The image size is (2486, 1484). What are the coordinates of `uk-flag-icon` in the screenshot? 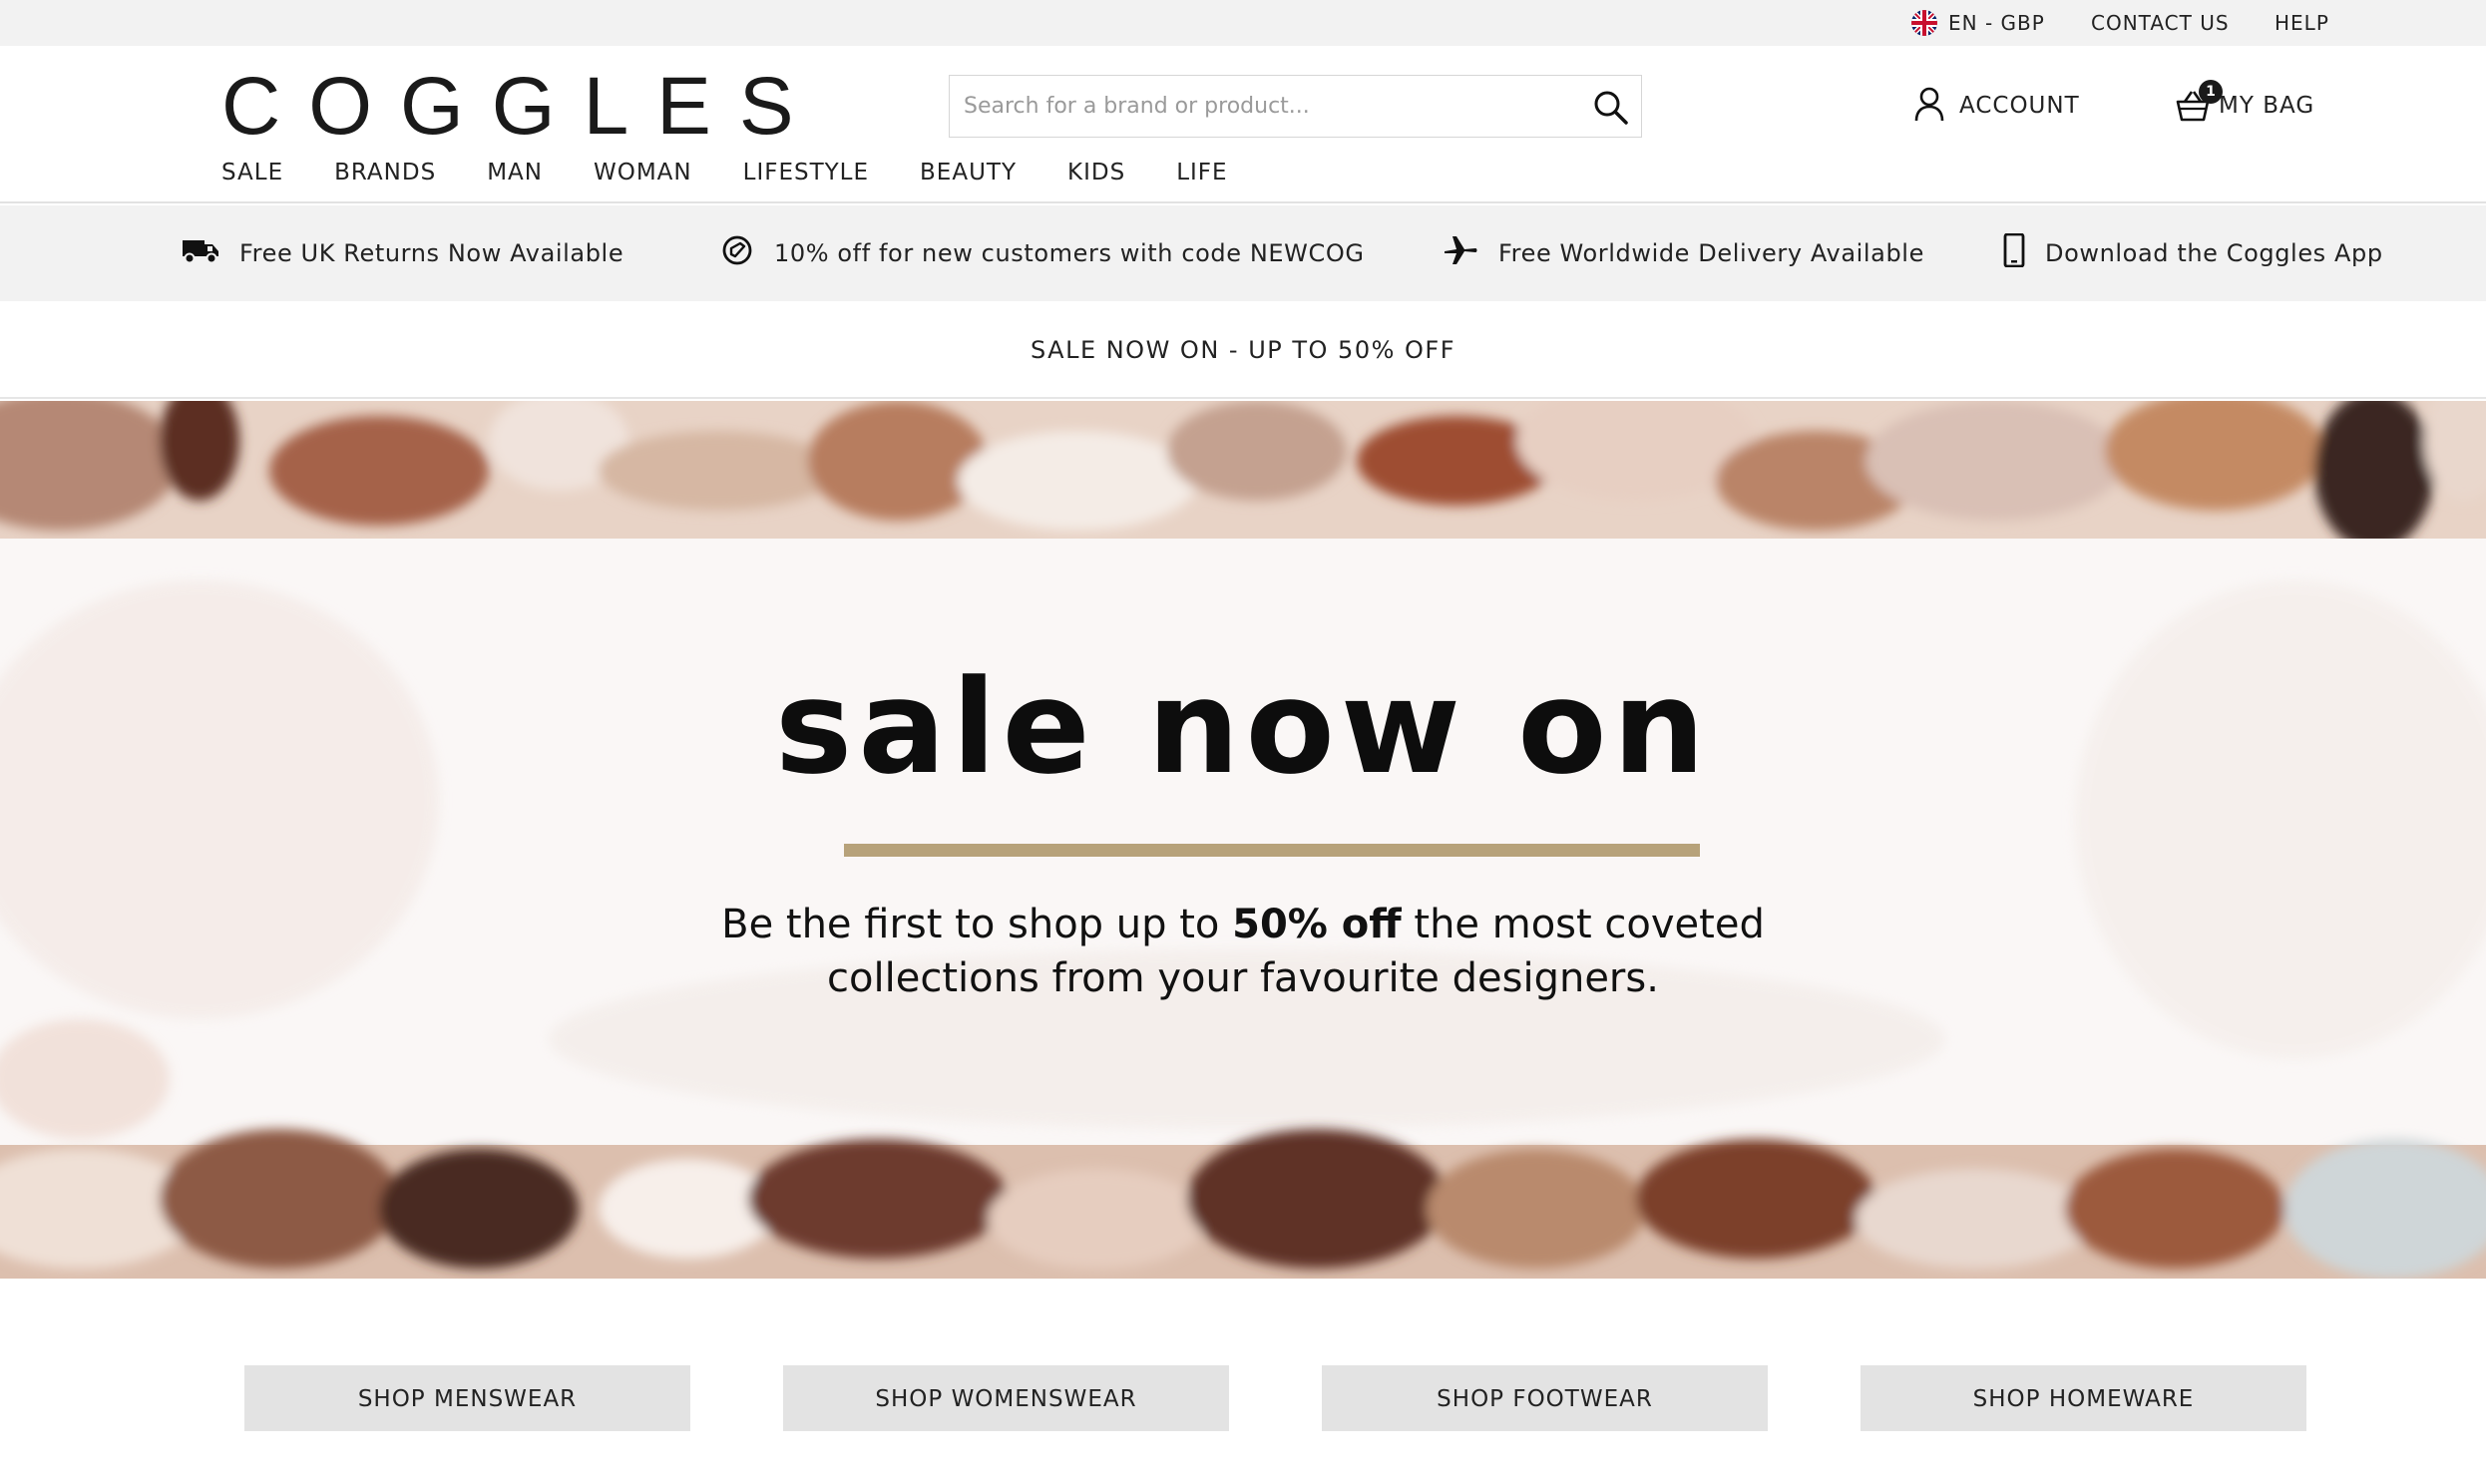 It's located at (1924, 23).